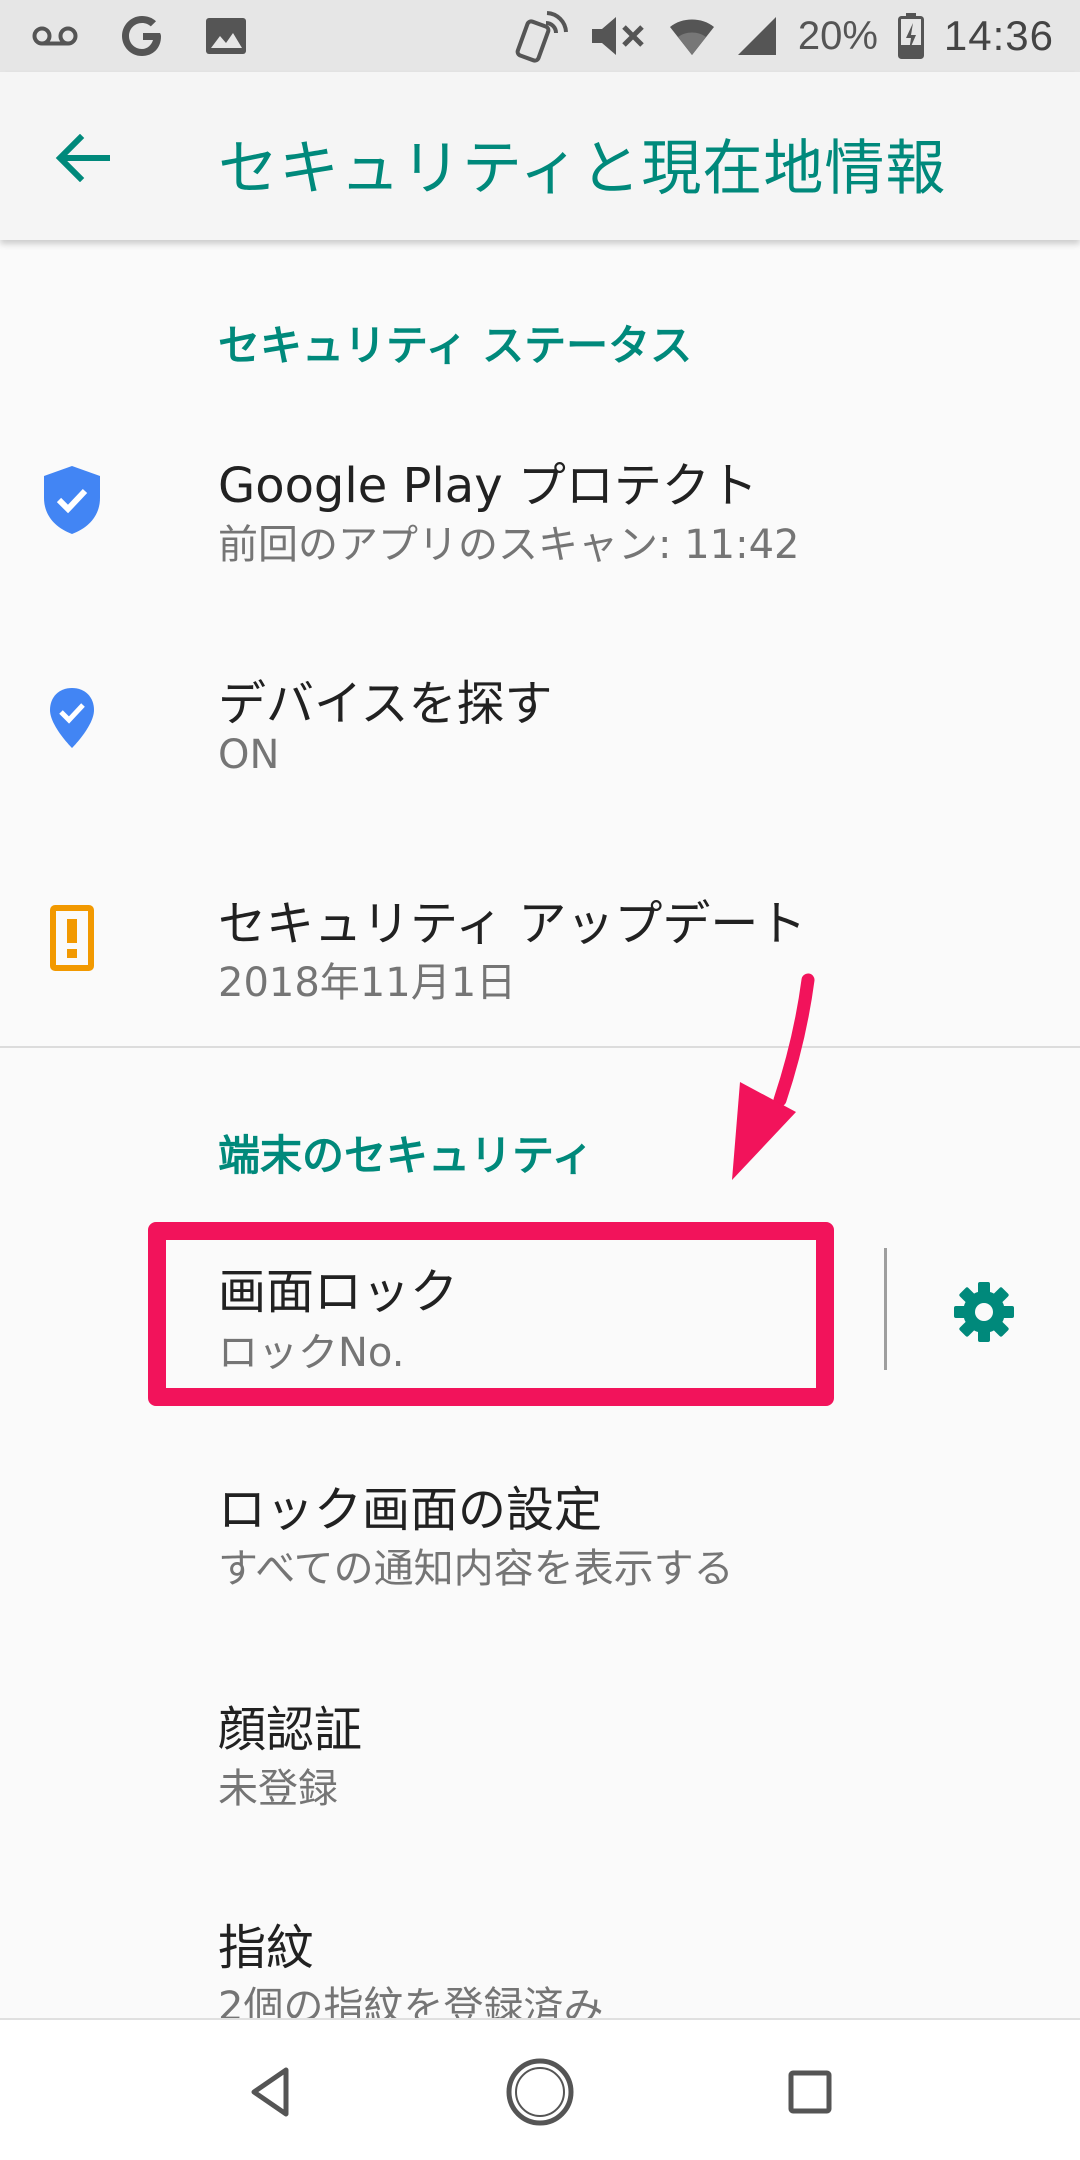 This screenshot has width=1080, height=2160. What do you see at coordinates (491, 1314) in the screenshot?
I see `annotation-highlight-box` at bounding box center [491, 1314].